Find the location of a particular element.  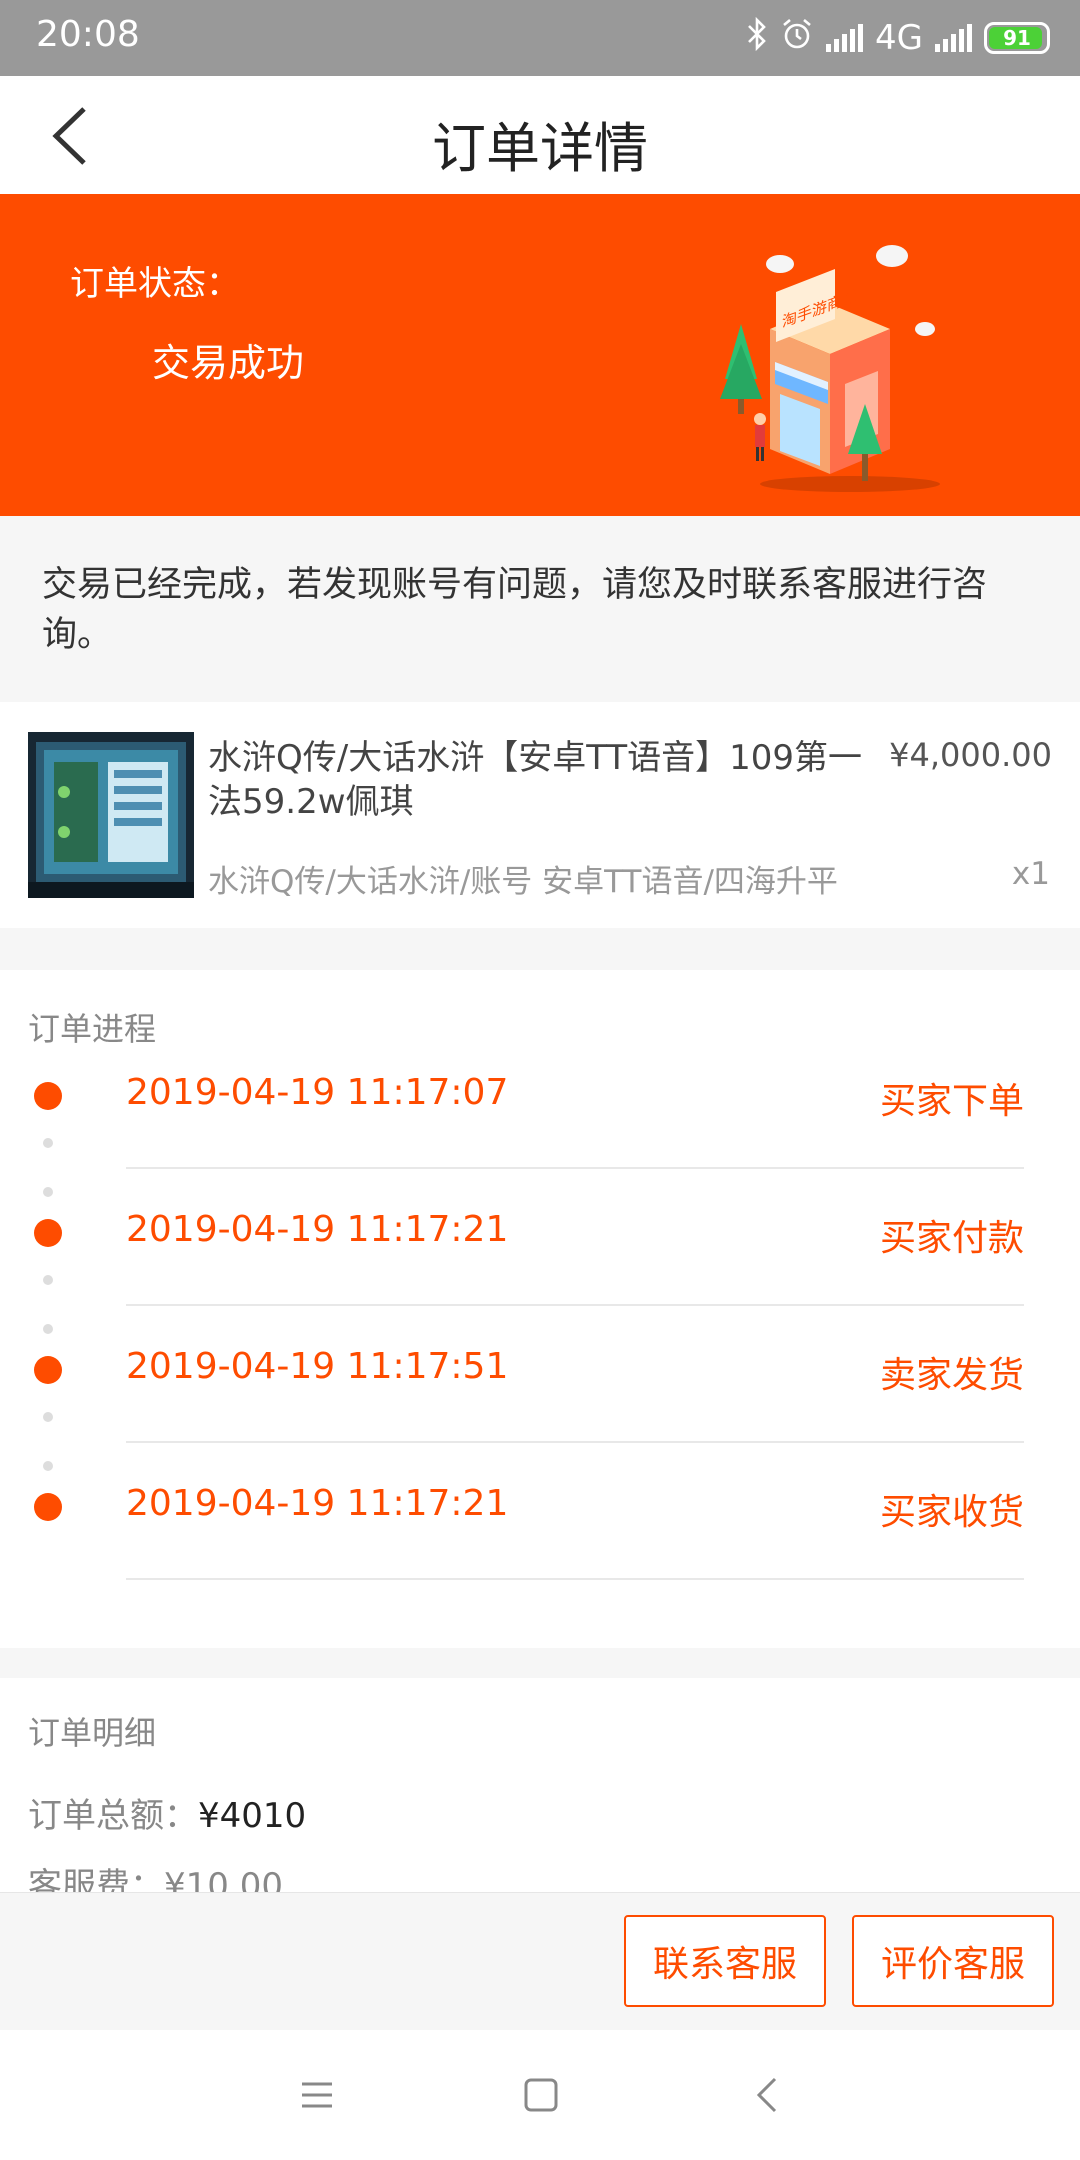

status-icons: 4G 91 is located at coordinates (898, 38).